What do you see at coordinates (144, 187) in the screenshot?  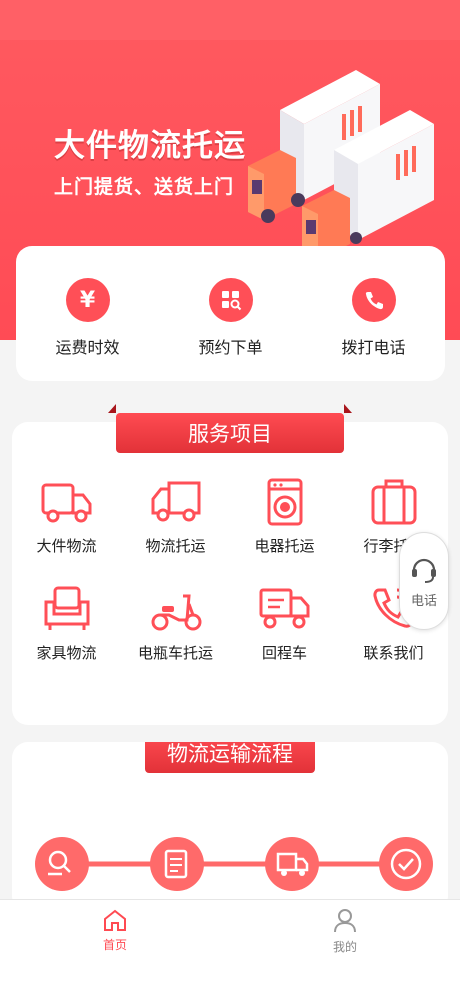 I see `hero-subtitle: 上门提货、送货上门` at bounding box center [144, 187].